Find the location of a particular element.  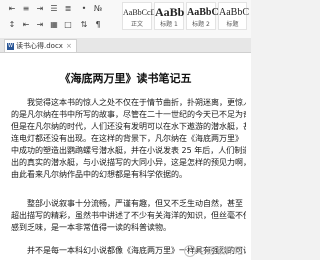

indent-increase-icon: ⇥ is located at coordinates (40, 25).